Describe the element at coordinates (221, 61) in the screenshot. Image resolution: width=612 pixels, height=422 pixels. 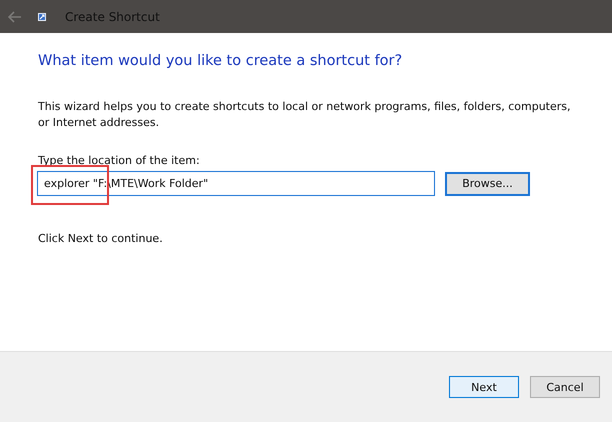
I see `wizard-heading: What item would you like to create a shortcut for?` at that location.